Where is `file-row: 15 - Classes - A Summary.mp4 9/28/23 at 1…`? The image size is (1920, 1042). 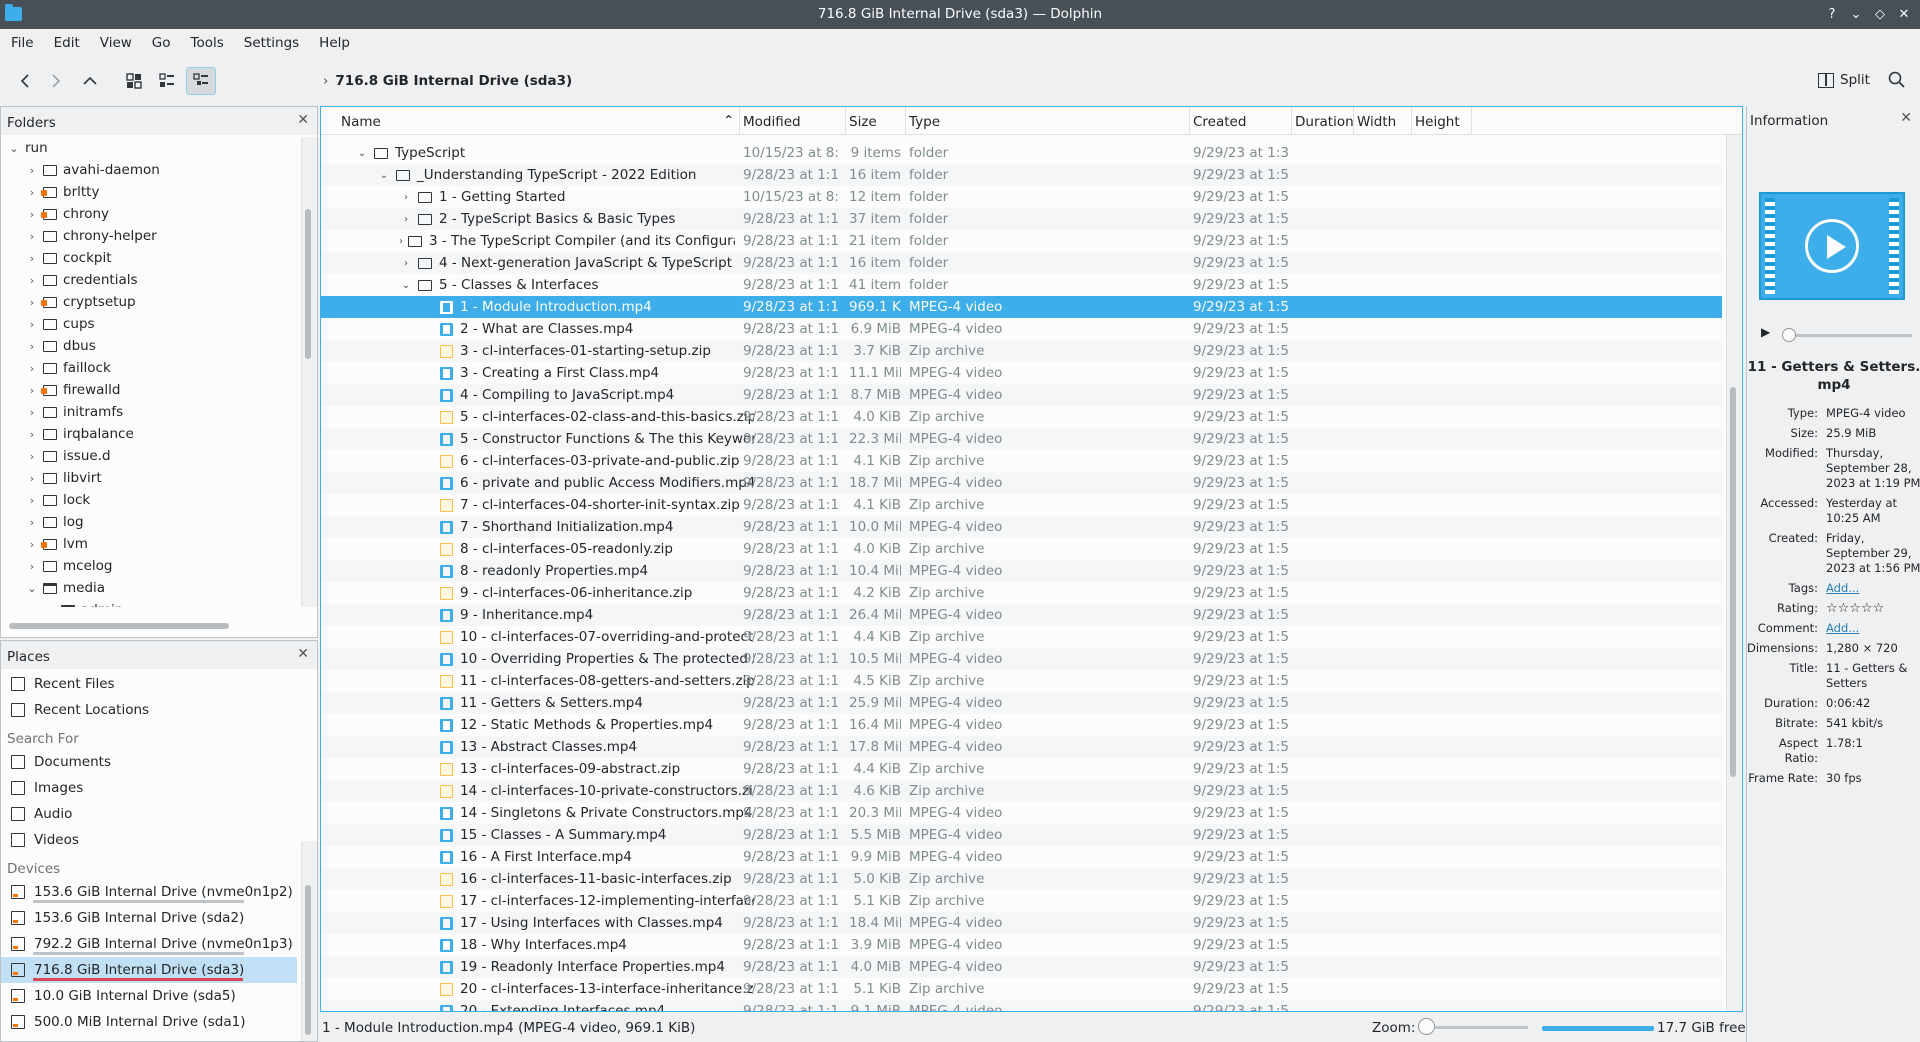 file-row: 15 - Classes - A Summary.mp4 9/28/23 at 1… is located at coordinates (1021, 835).